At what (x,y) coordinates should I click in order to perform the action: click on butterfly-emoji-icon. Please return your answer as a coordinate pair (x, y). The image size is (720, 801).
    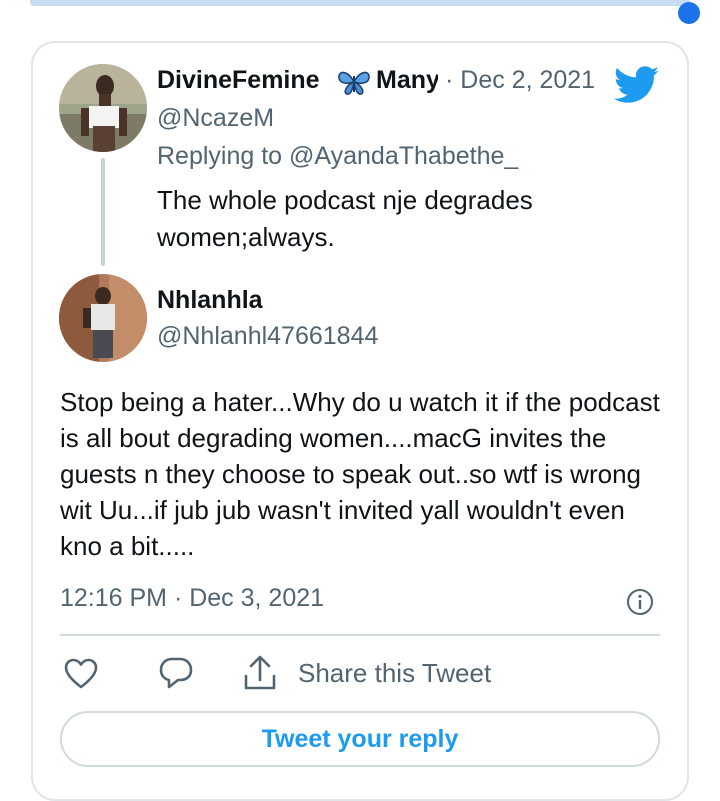
    Looking at the image, I should click on (354, 83).